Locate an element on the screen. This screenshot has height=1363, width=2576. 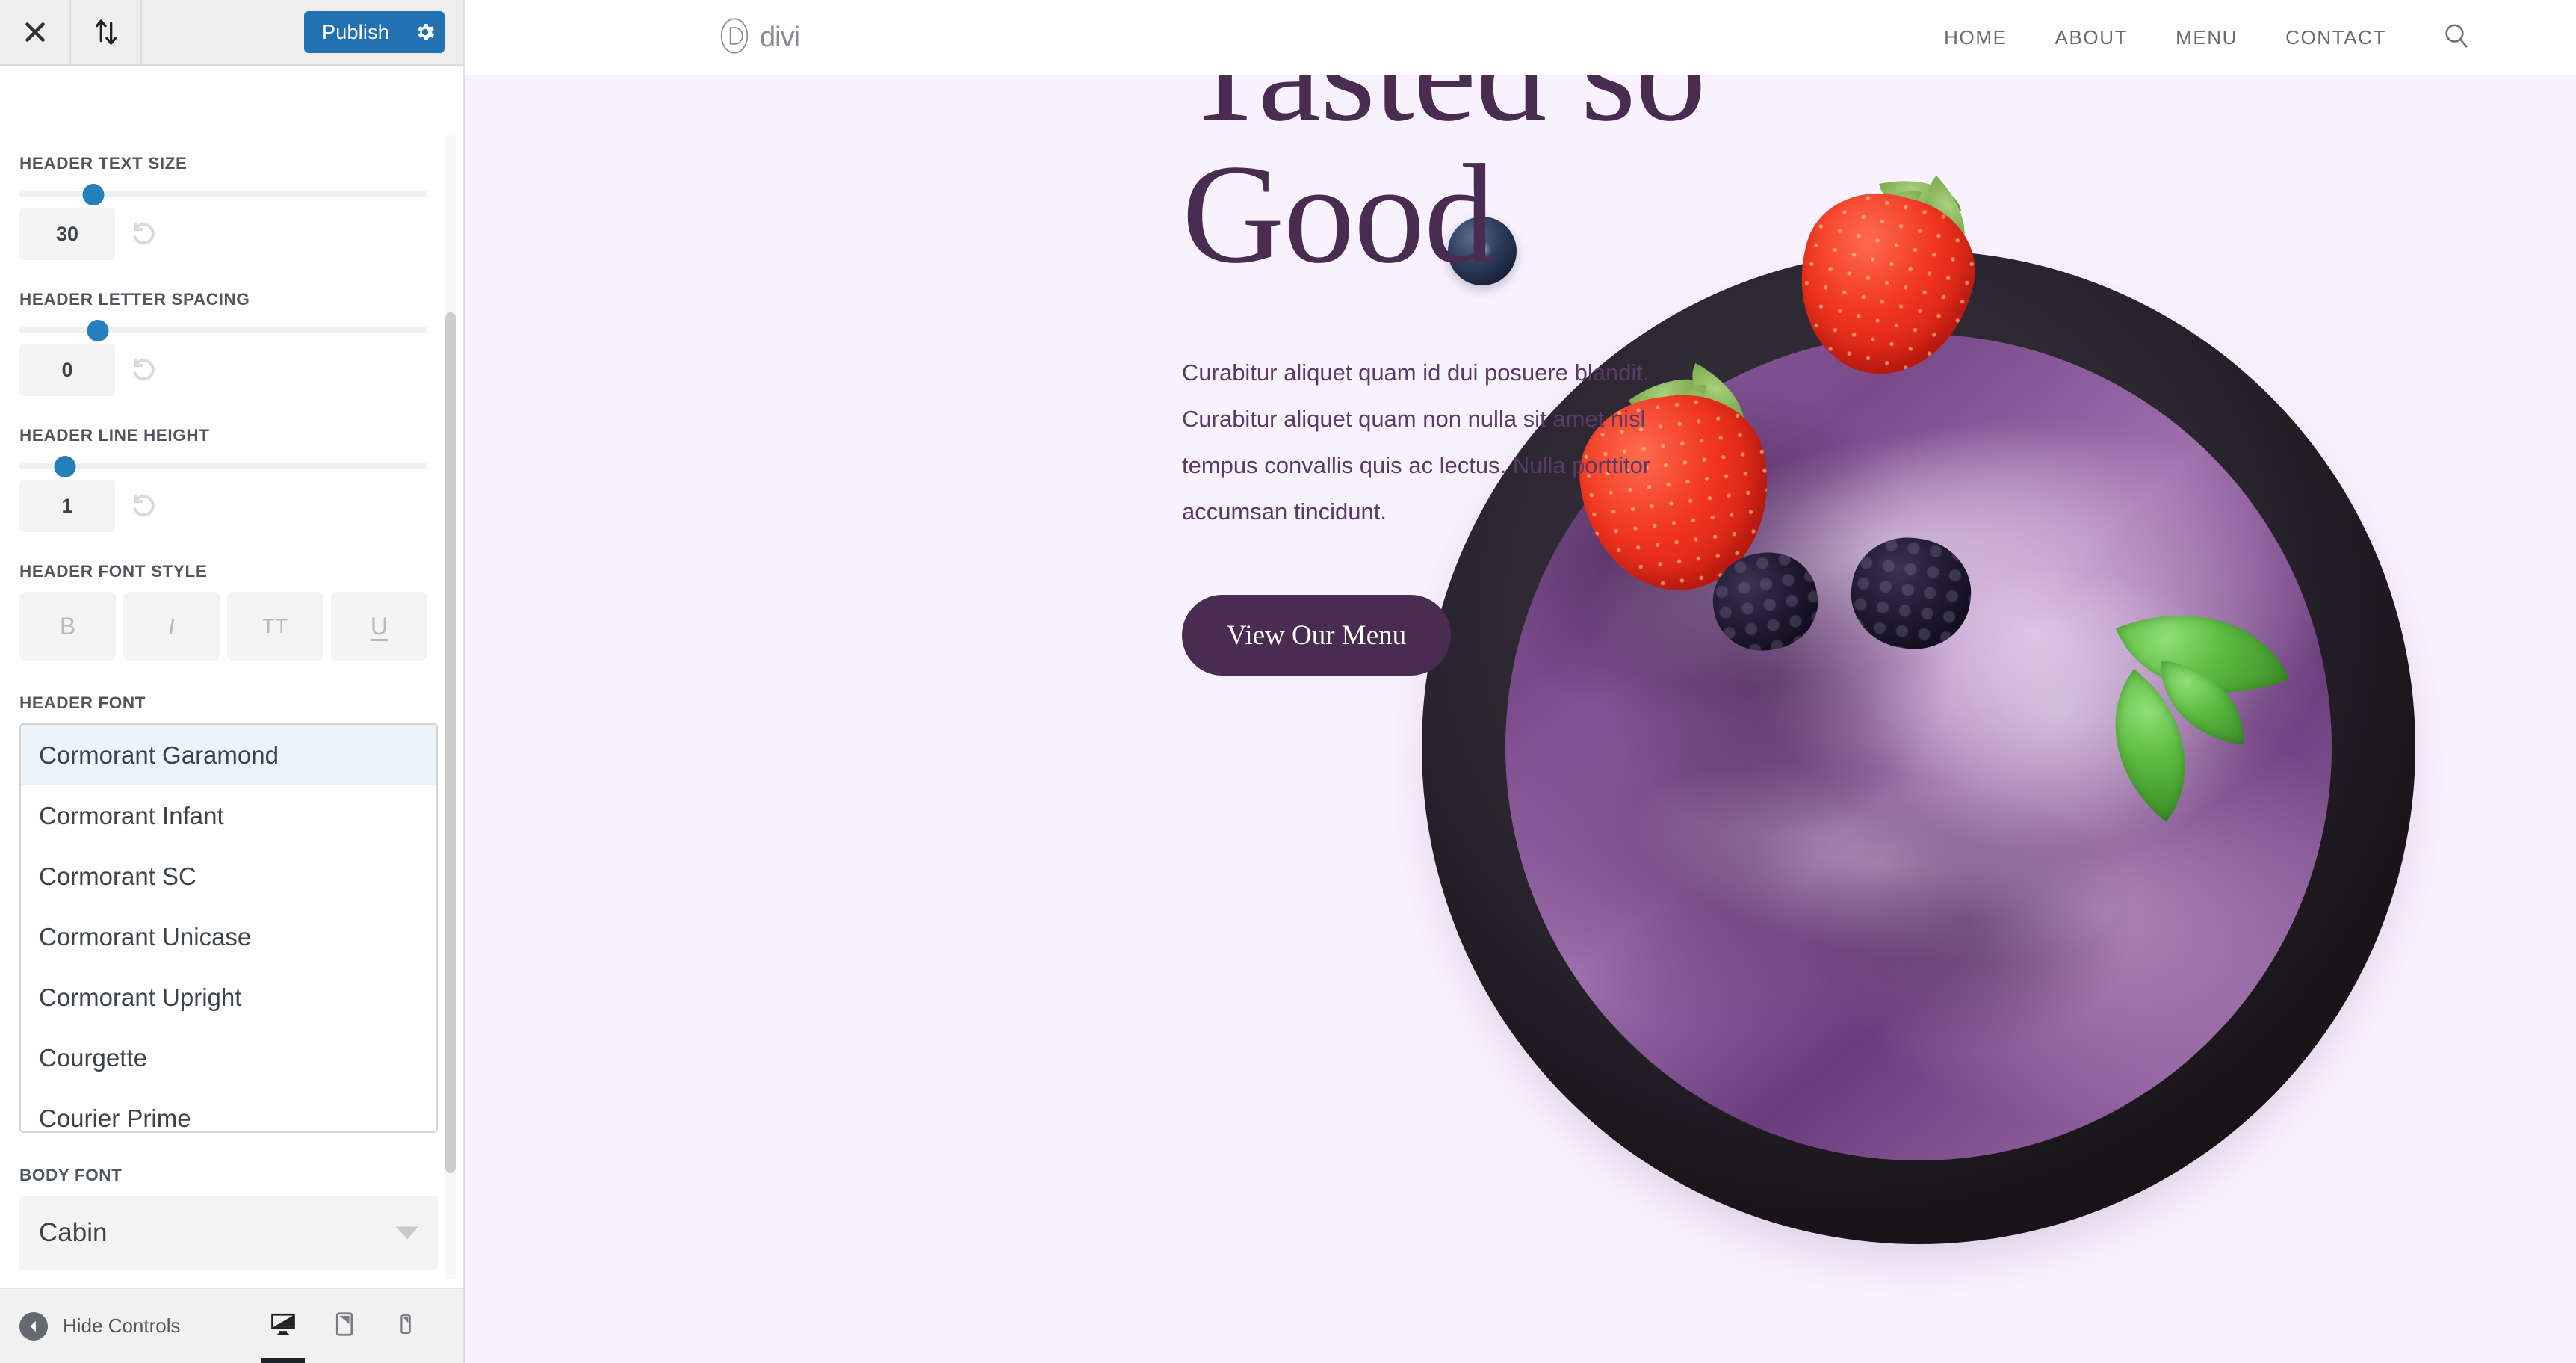
header-letter-spacing-input: 0 is located at coordinates (67, 370).